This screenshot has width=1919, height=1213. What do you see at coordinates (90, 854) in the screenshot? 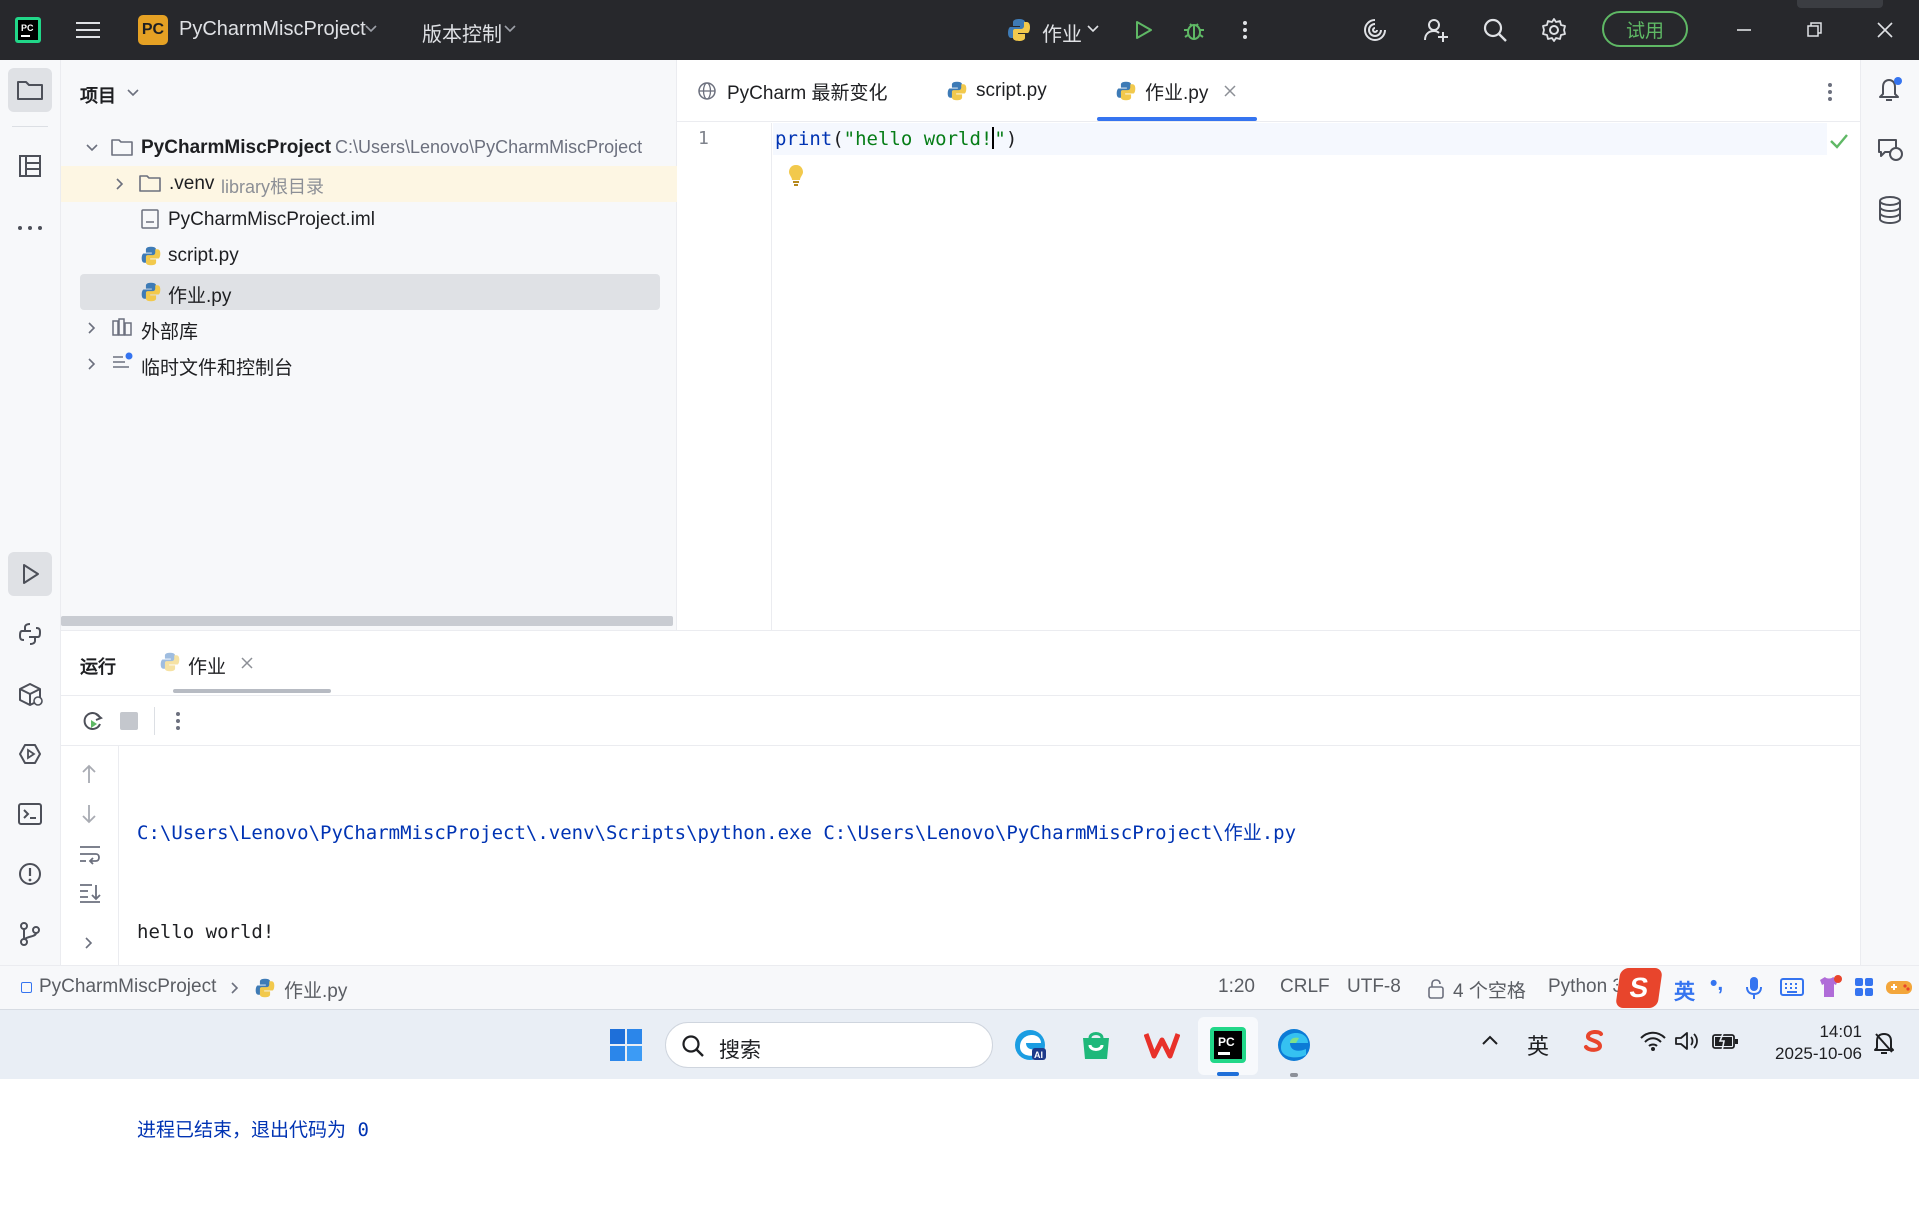
I see `soft-wrap-icon` at bounding box center [90, 854].